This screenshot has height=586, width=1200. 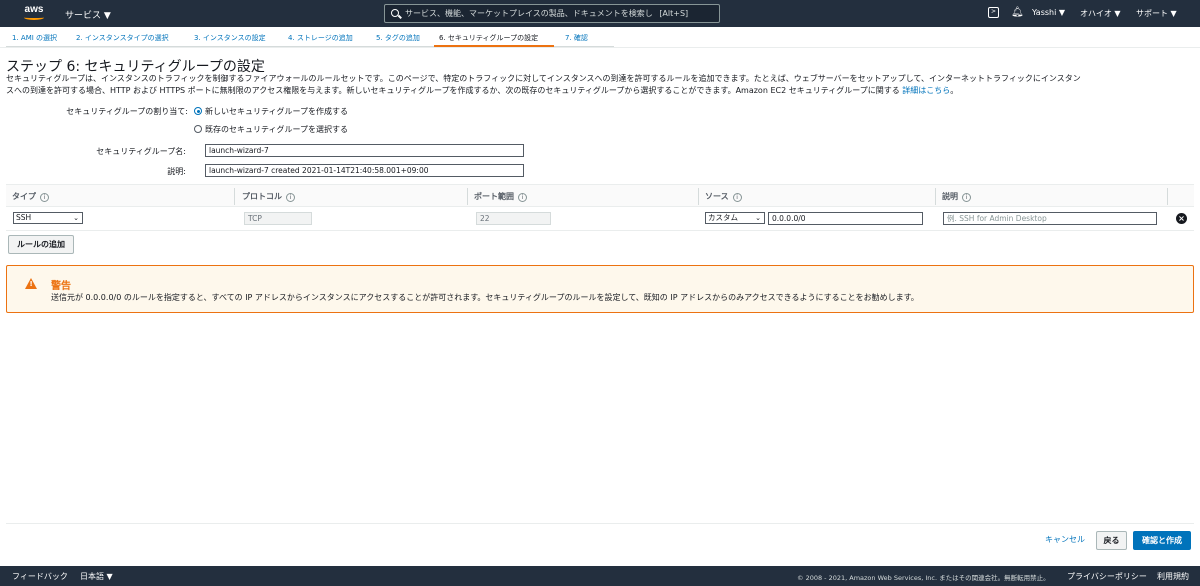 I want to click on aws-logo-text: aws, so click(x=34, y=9).